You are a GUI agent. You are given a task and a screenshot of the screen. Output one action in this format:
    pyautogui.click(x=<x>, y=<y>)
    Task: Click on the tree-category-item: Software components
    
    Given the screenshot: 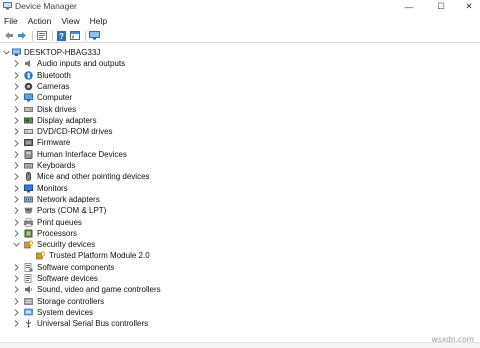 What is the action you would take?
    pyautogui.click(x=240, y=267)
    